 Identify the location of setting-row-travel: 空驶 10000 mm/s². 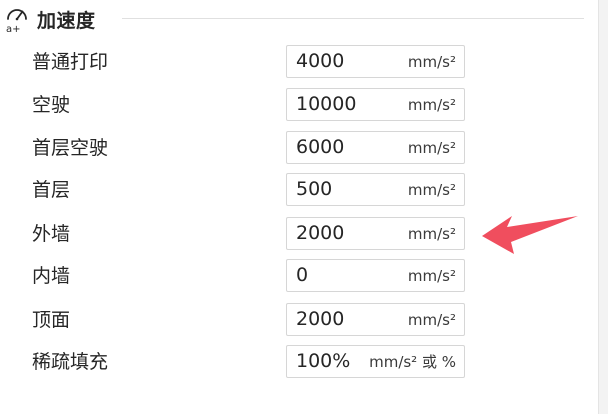
(300, 105).